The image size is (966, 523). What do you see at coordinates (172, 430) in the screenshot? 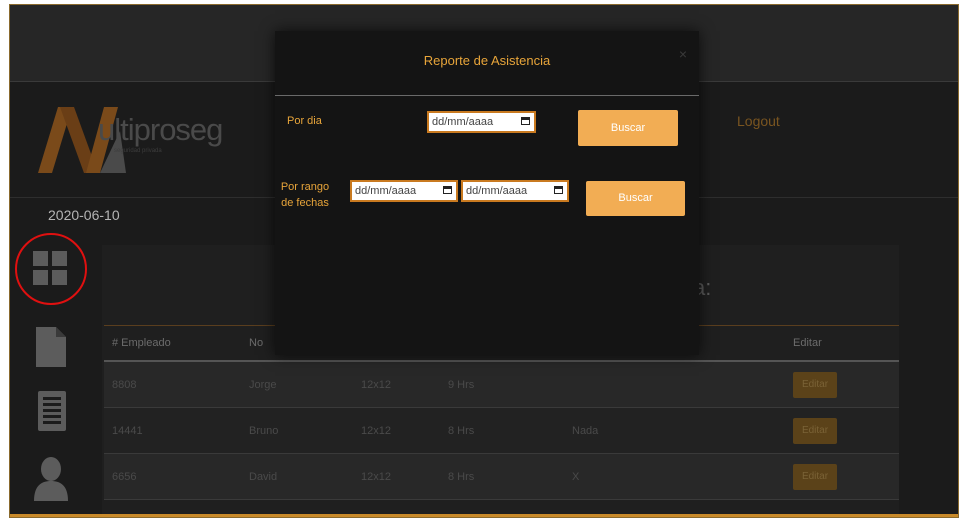
I see `cell-employee-id: 14441` at bounding box center [172, 430].